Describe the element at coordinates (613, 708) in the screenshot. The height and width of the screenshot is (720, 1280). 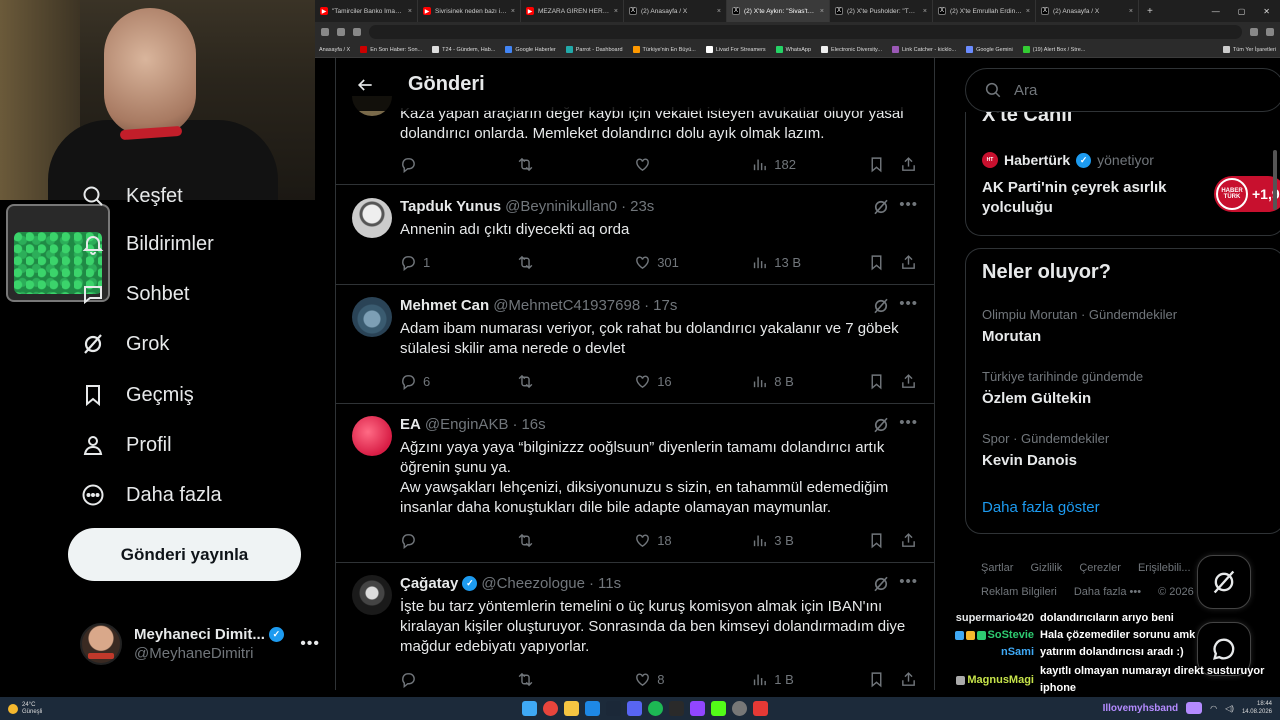
I see `steam-icon` at that location.